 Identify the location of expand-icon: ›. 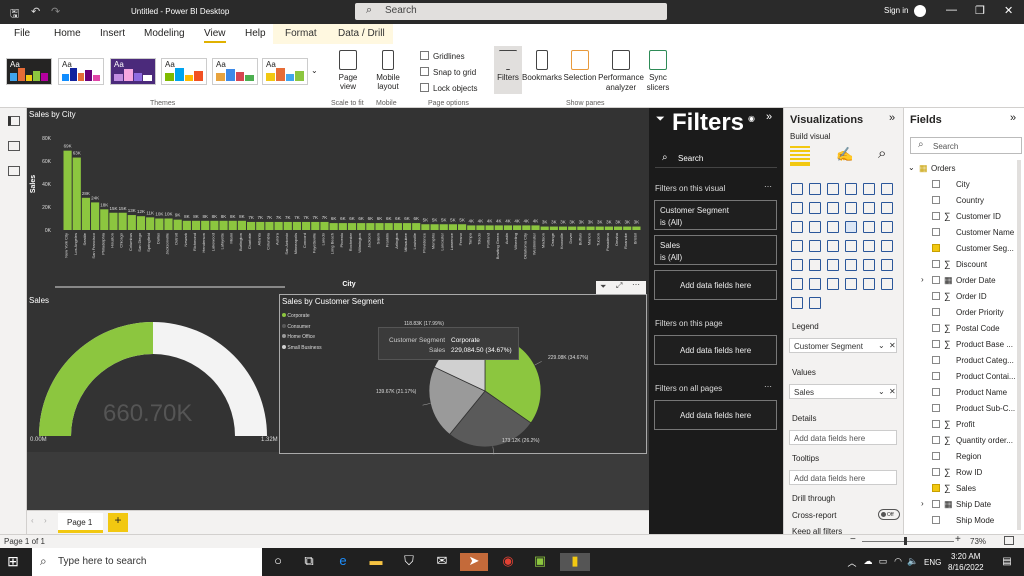
(922, 279).